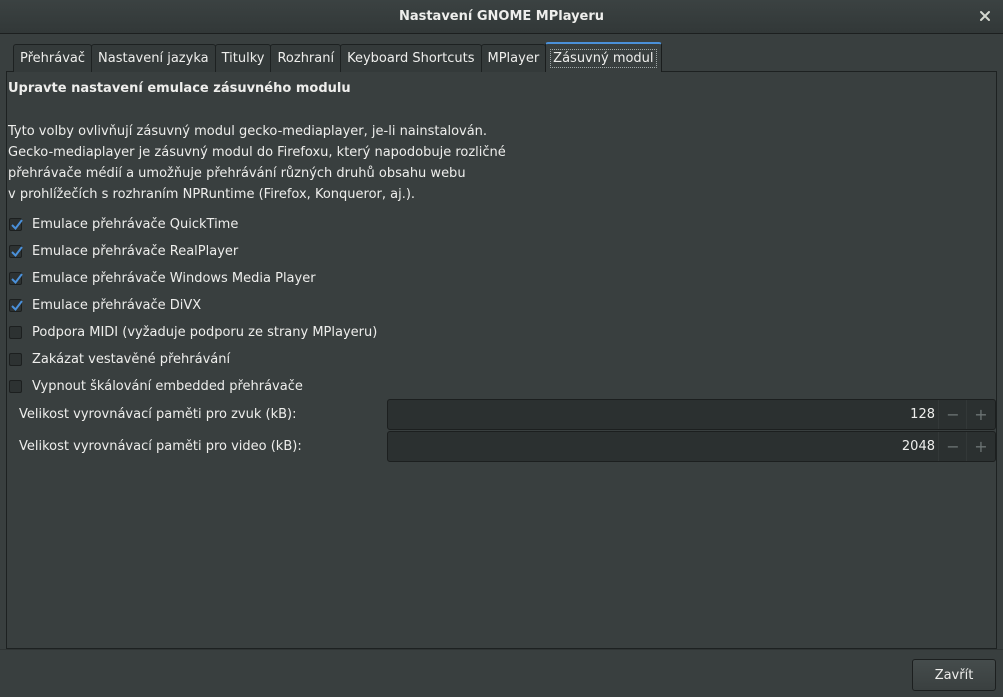 Image resolution: width=1003 pixels, height=697 pixels. What do you see at coordinates (922, 414) in the screenshot?
I see `audio-cache-value: 128` at bounding box center [922, 414].